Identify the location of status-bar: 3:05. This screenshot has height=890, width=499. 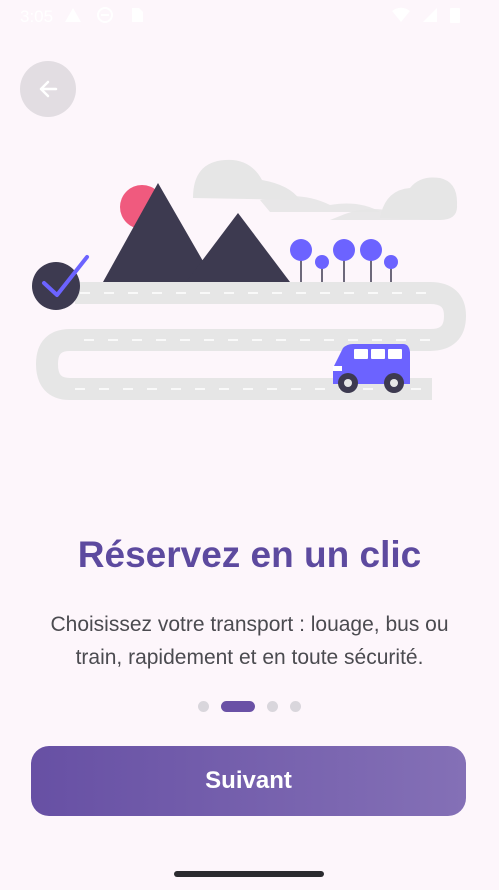
(249, 17).